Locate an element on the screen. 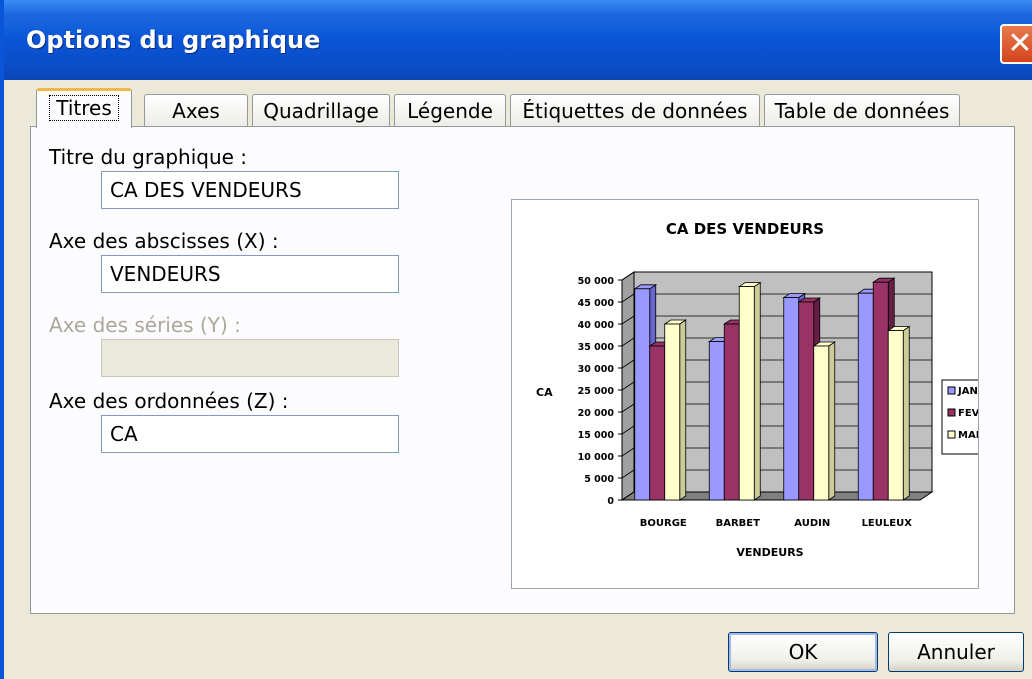  y-axis-title: CA is located at coordinates (544, 392).